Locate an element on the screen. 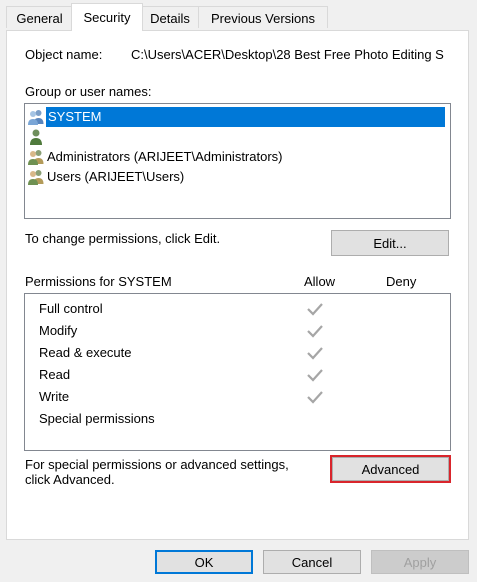 This screenshot has height=582, width=477. dialog-footer: OK Cancel Apply is located at coordinates (238, 561).